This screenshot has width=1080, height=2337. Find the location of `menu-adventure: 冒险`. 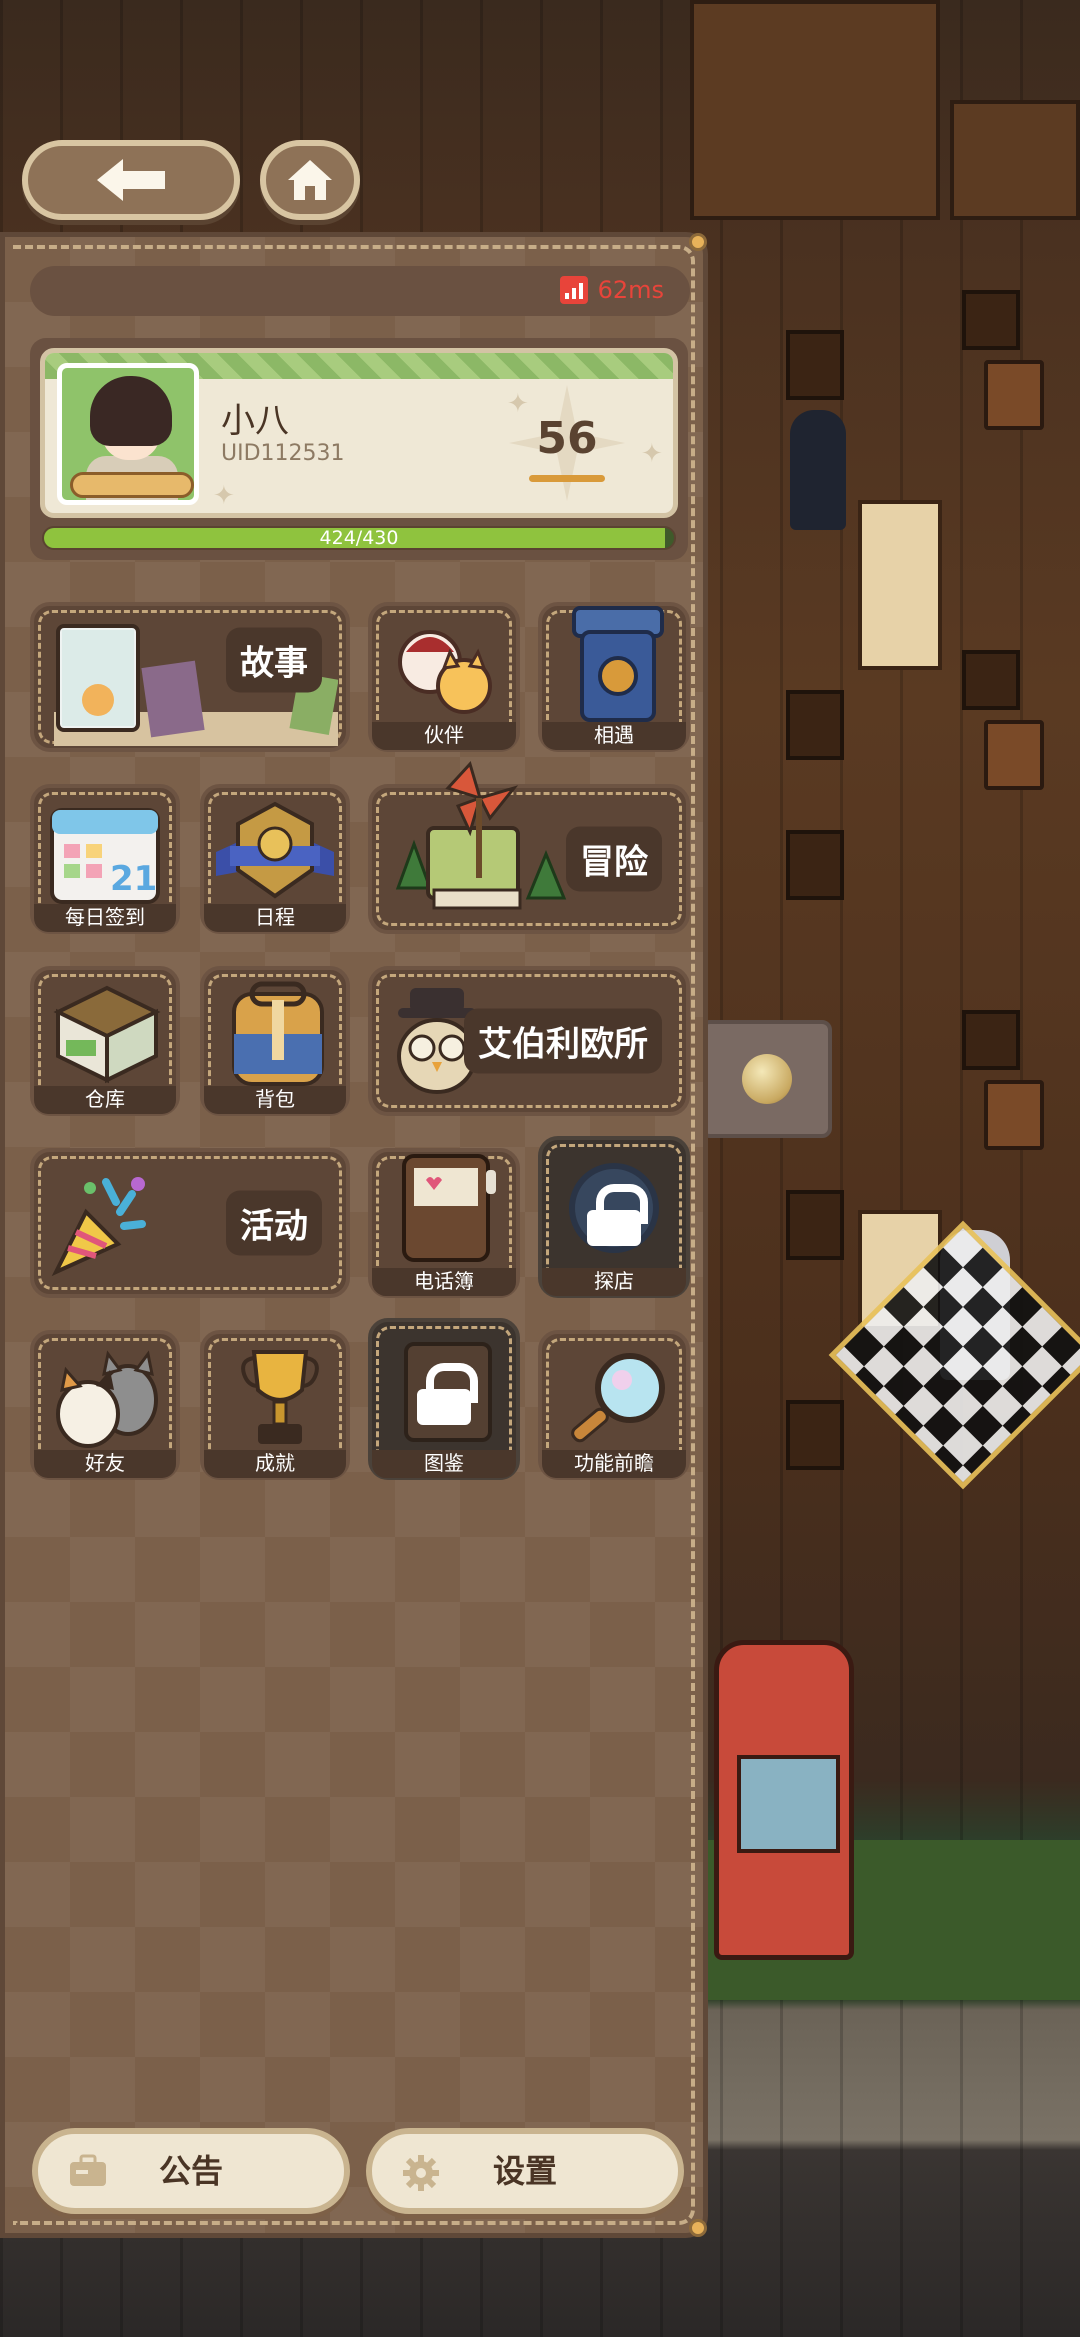

menu-adventure: 冒险 is located at coordinates (529, 847).